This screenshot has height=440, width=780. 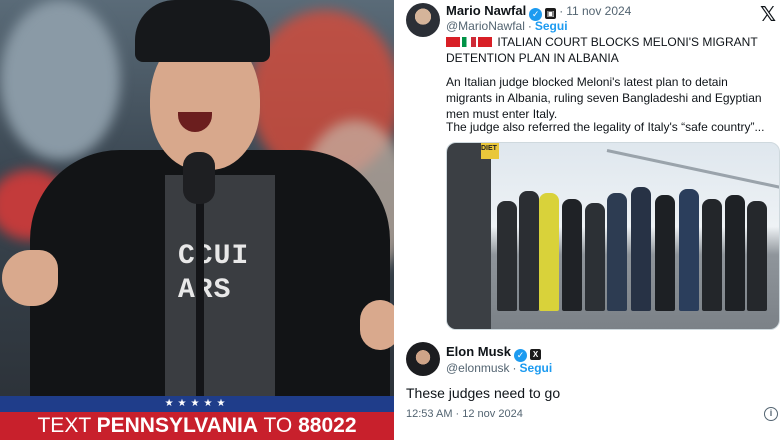 I want to click on tweet-date: 11 nov 2024, so click(x=598, y=11).